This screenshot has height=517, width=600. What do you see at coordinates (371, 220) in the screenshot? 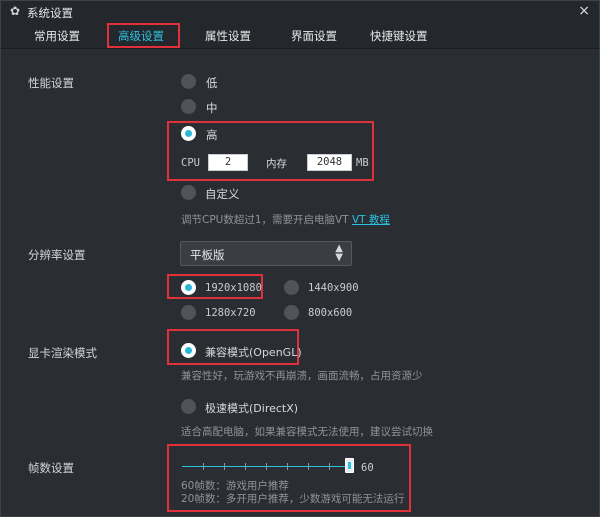
I see `vt-tutorial-link: VT 教程` at bounding box center [371, 220].